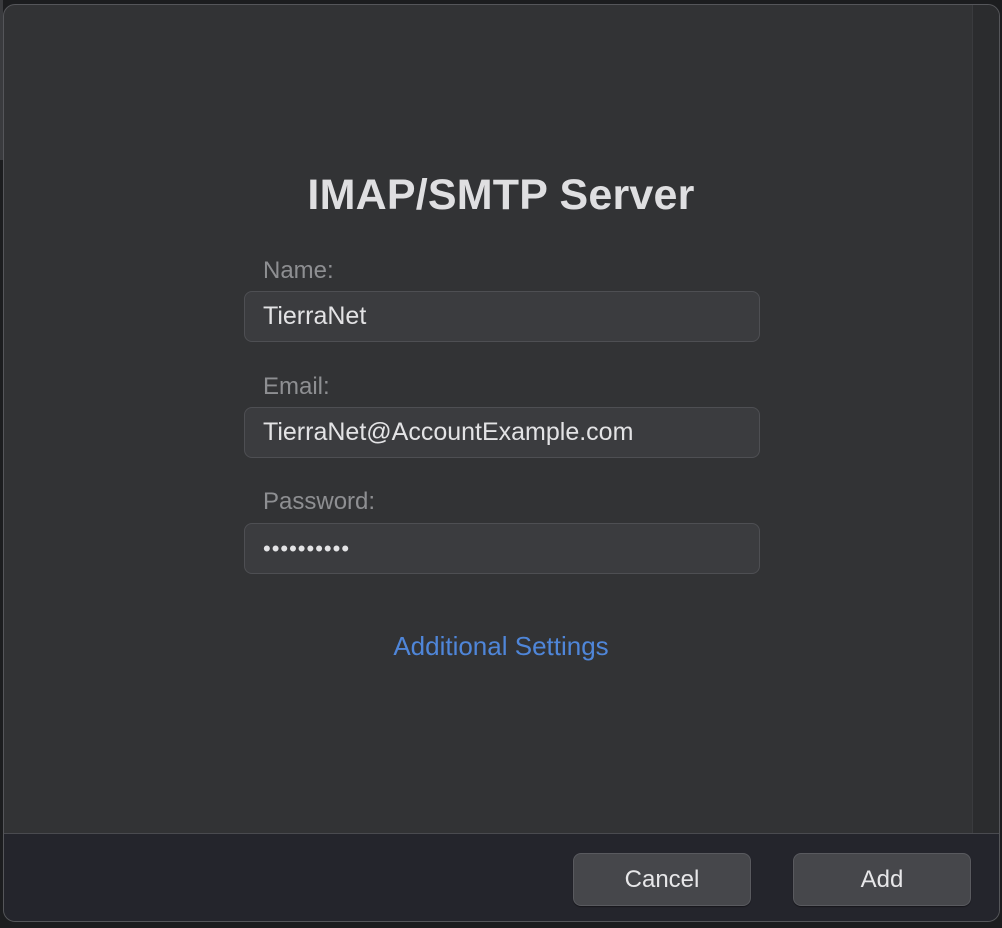 This screenshot has height=928, width=1002. I want to click on email-field, so click(502, 432).